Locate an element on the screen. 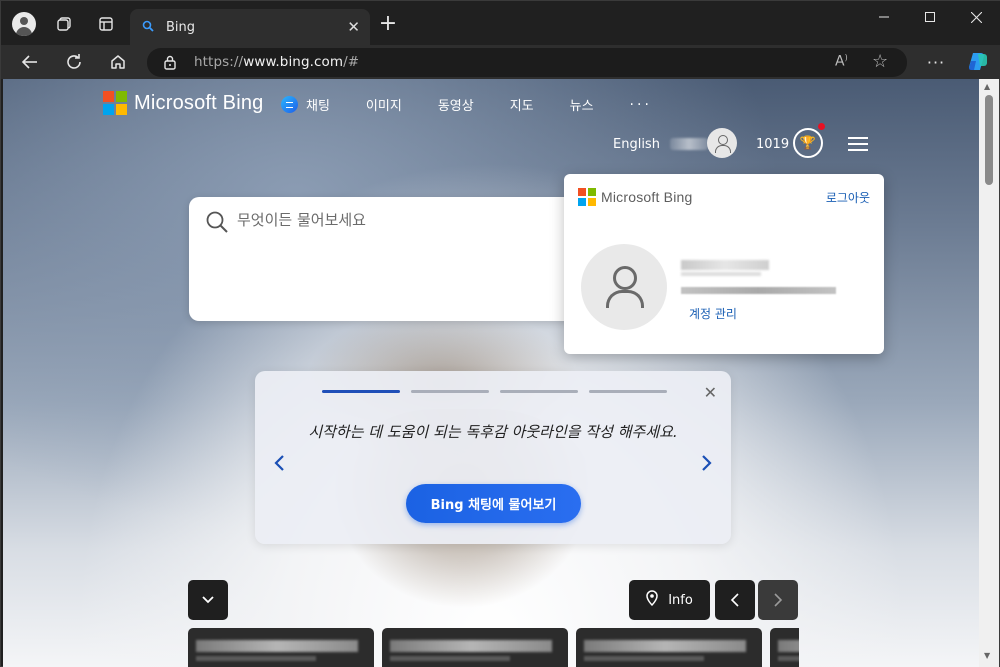  nav-news: 뉴스 is located at coordinates (582, 104).